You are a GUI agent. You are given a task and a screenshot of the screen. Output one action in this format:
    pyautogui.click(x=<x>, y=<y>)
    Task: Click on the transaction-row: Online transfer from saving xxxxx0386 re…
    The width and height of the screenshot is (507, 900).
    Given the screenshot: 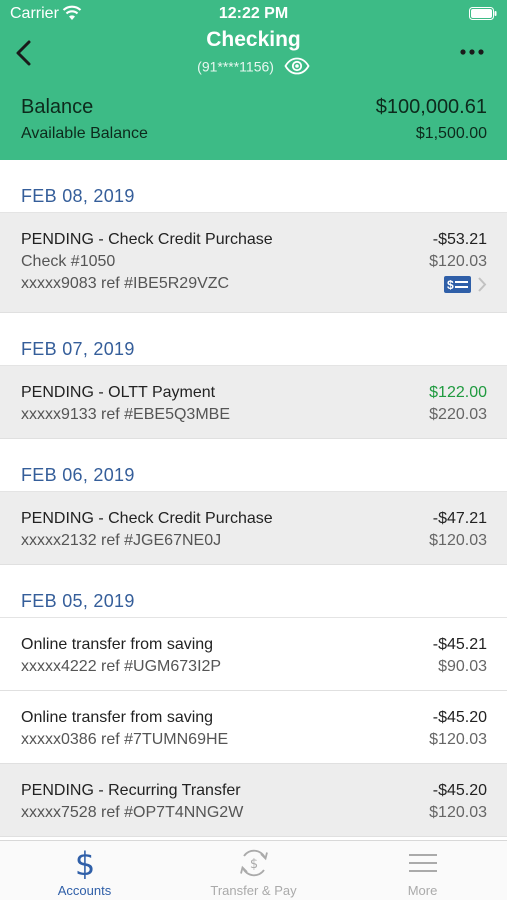 What is the action you would take?
    pyautogui.click(x=253, y=727)
    